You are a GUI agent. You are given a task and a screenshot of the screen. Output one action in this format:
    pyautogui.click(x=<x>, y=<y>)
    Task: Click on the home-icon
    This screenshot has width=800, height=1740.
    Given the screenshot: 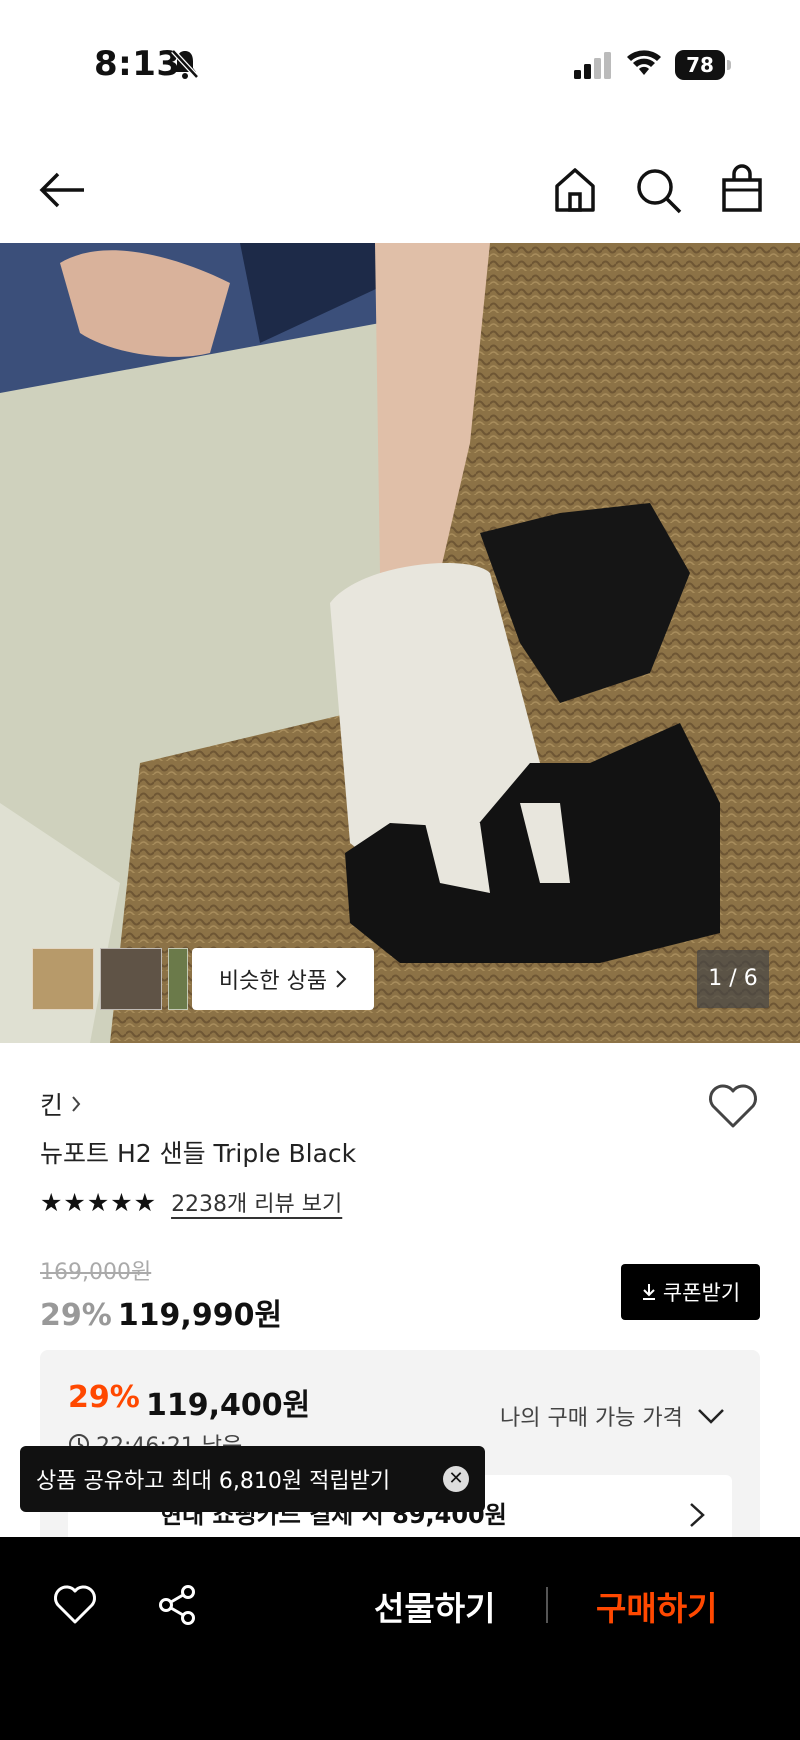 What is the action you would take?
    pyautogui.click(x=575, y=190)
    